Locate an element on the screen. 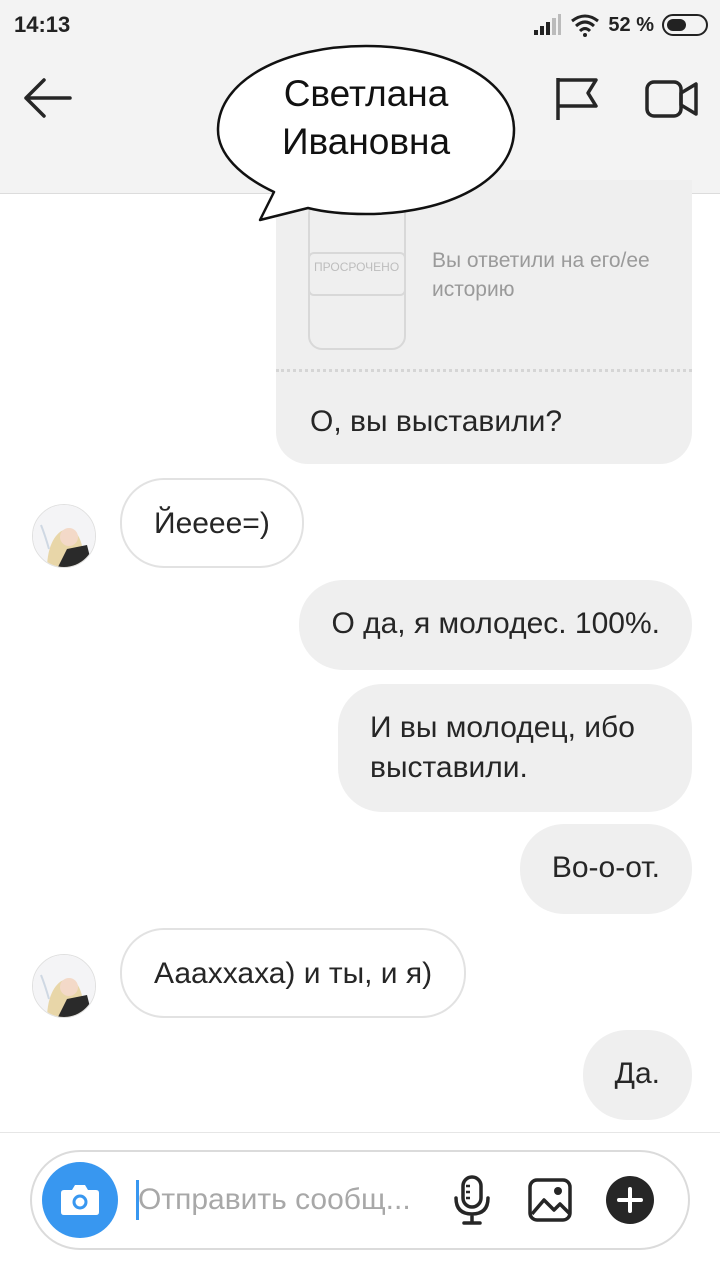 This screenshot has width=720, height=1280. message-text: Да. is located at coordinates (637, 1073).